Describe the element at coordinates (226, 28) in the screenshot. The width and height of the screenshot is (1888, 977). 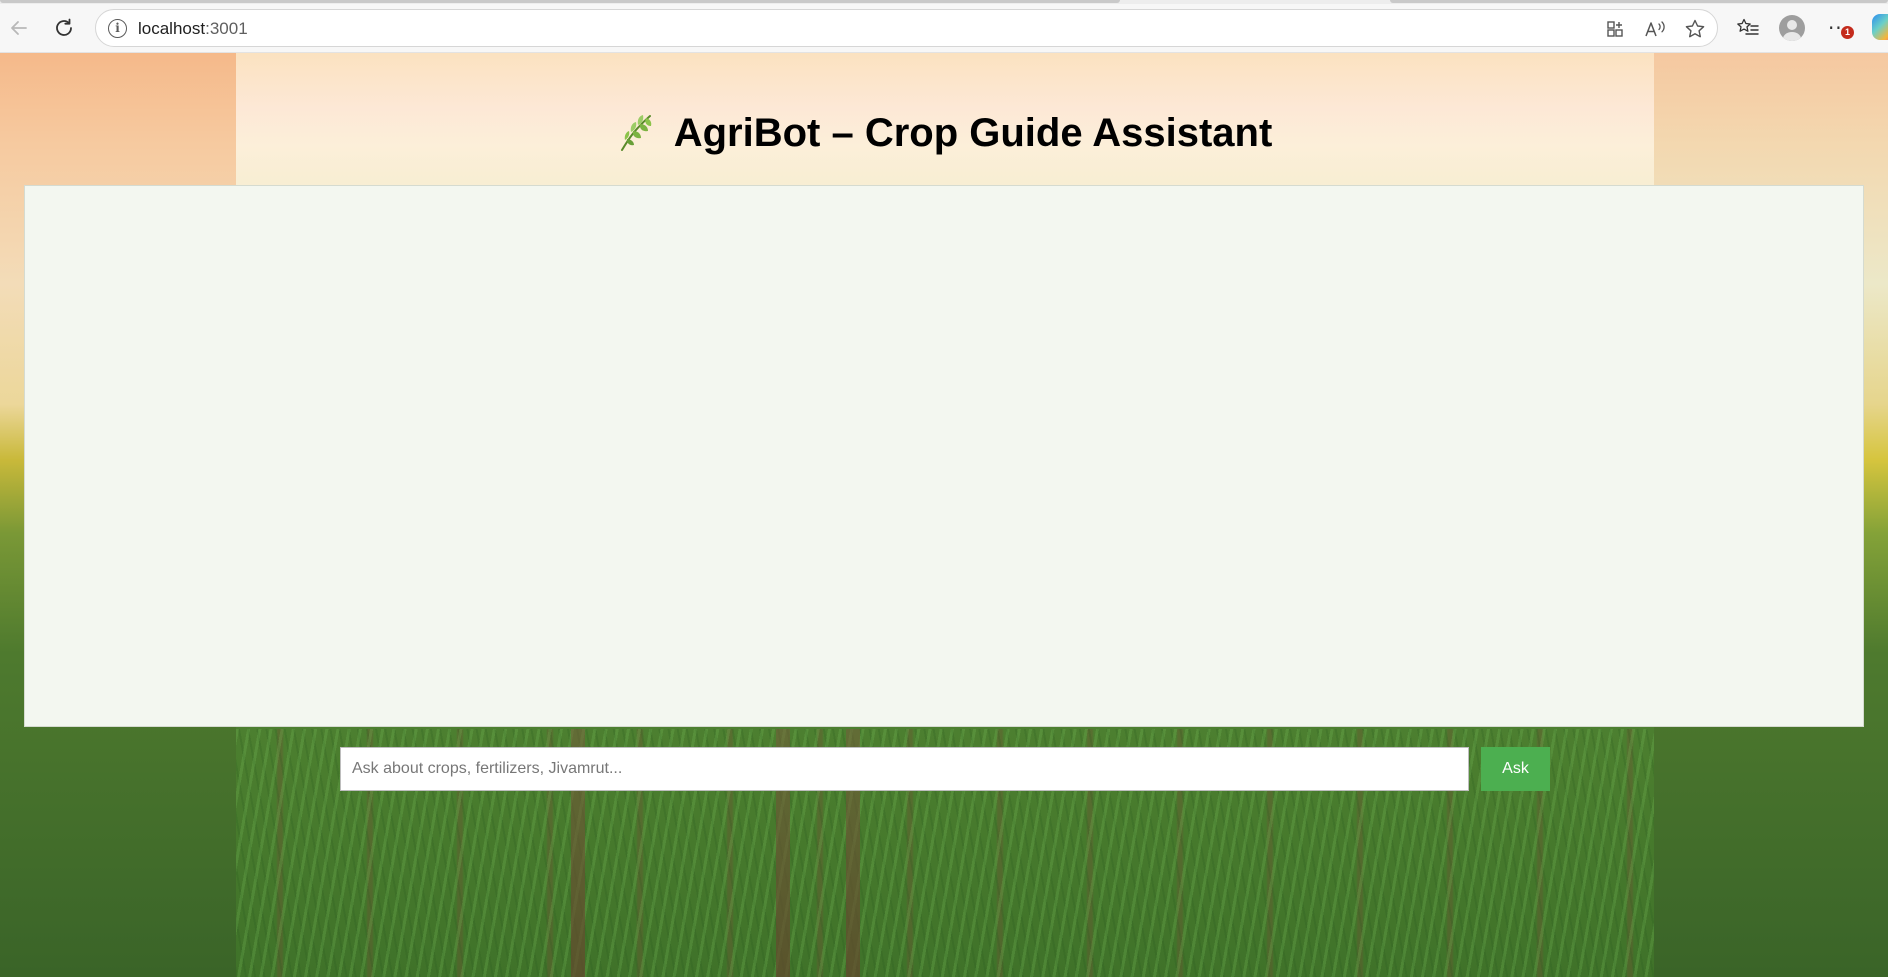
I see `url-port: :3001` at that location.